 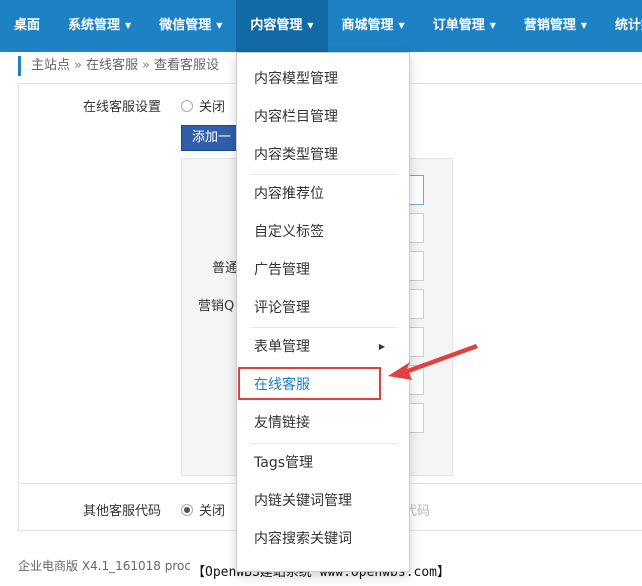 What do you see at coordinates (323, 463) in the screenshot?
I see `menu-item-tags: Tags管理` at bounding box center [323, 463].